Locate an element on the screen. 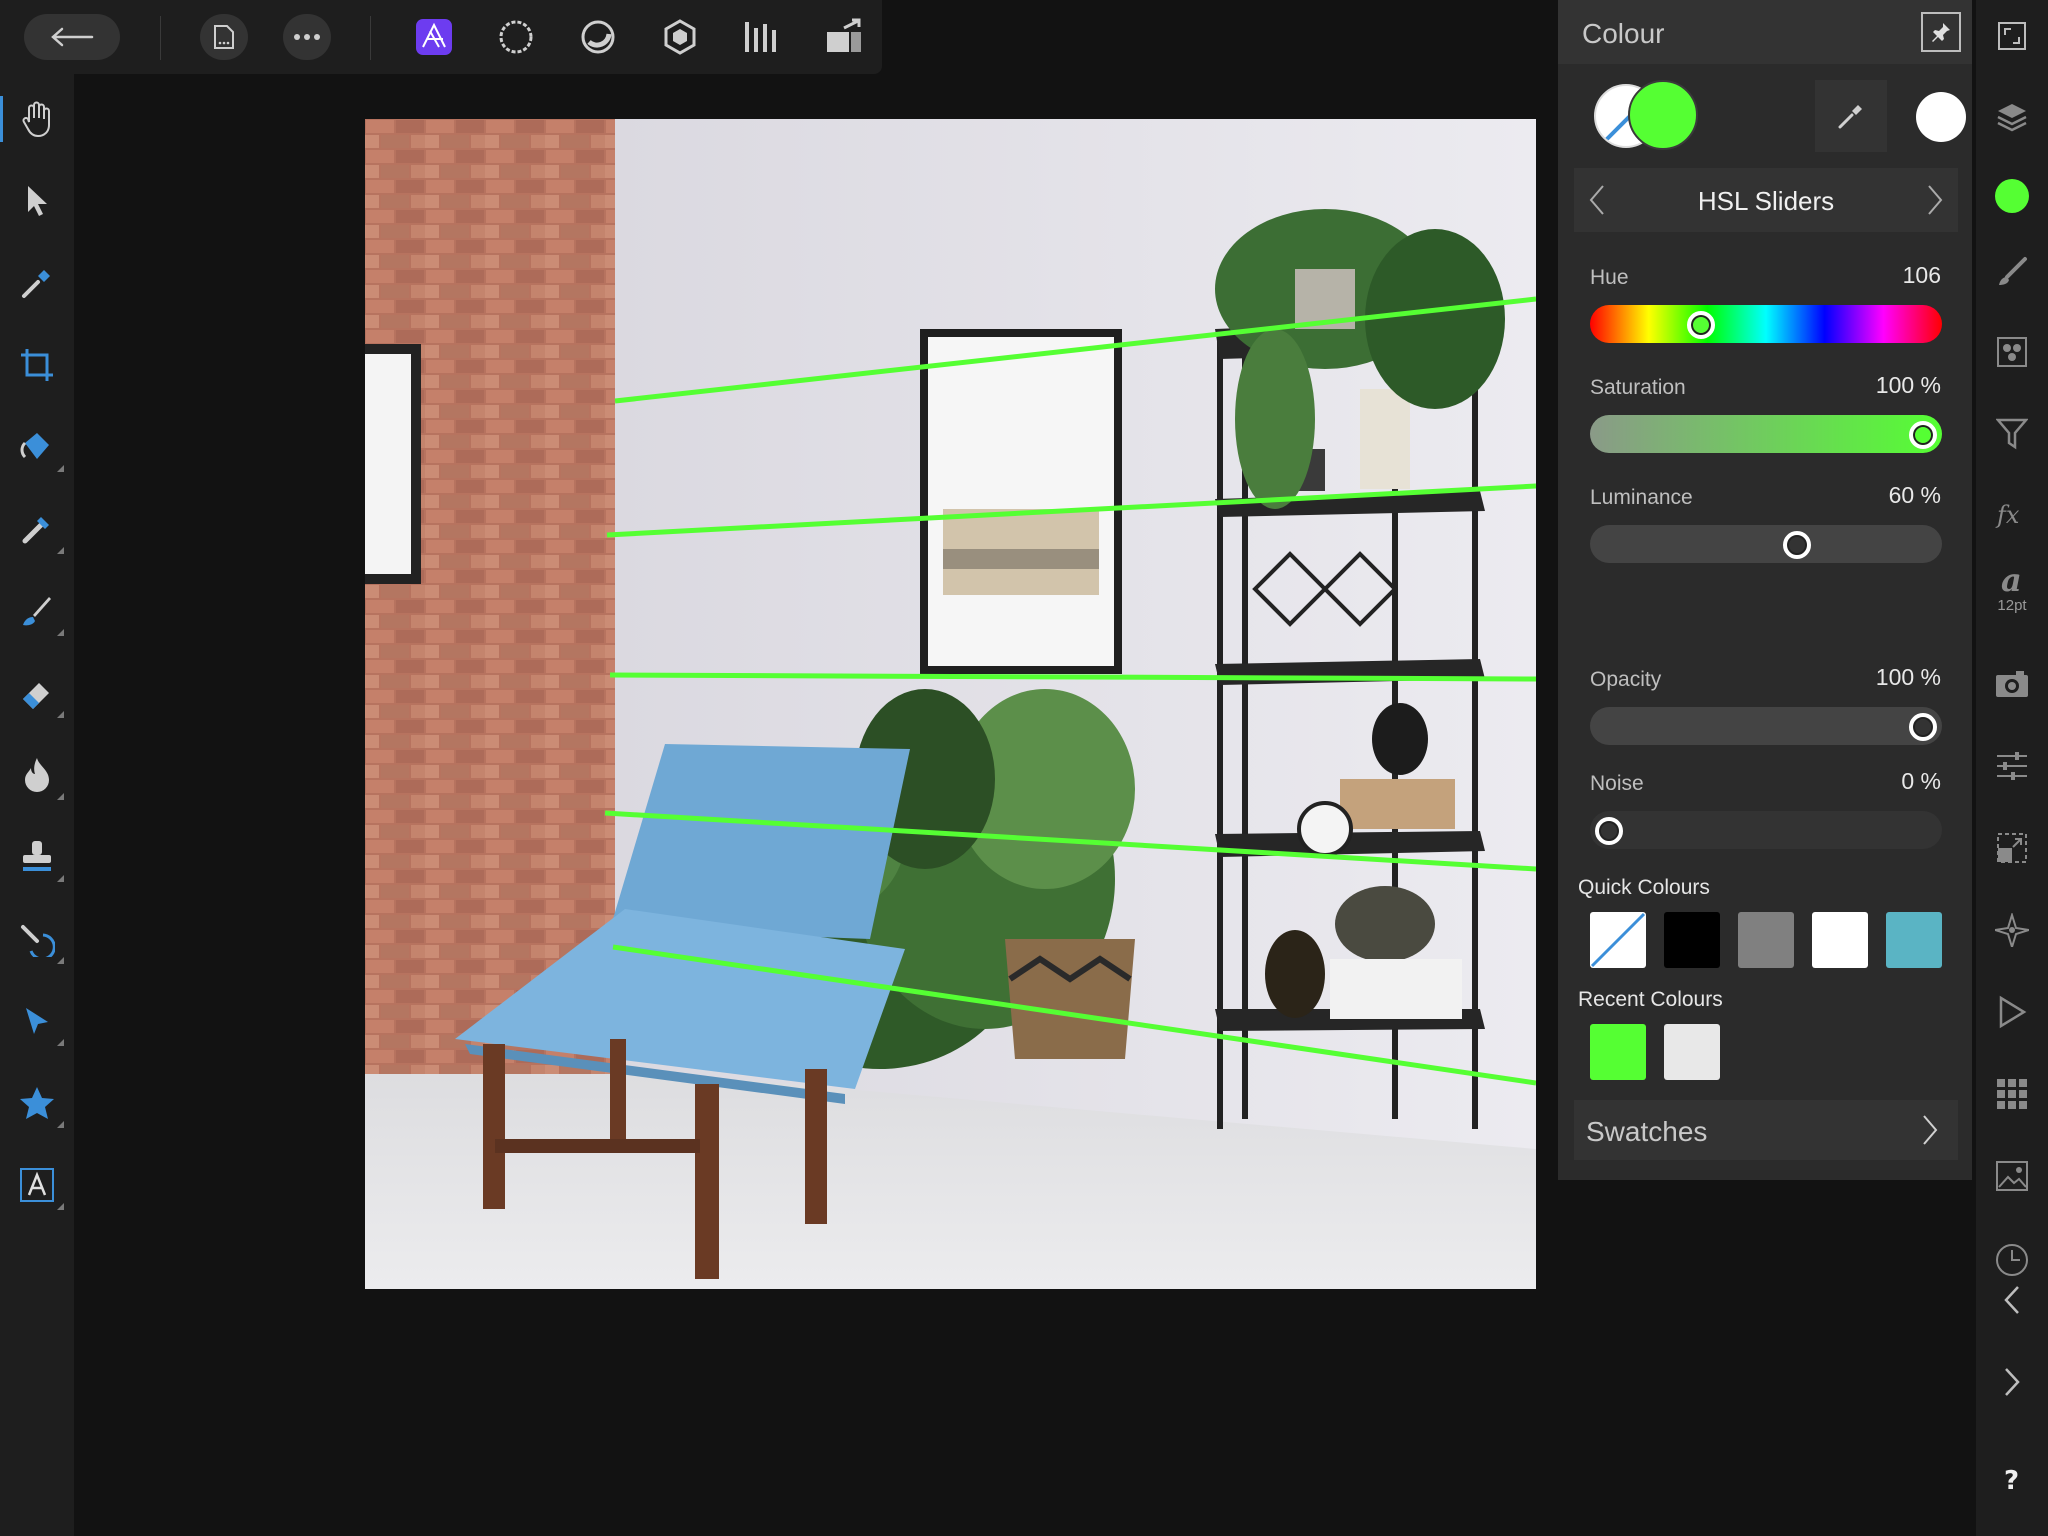 This screenshot has height=1536, width=2048. text-tool is located at coordinates (37, 1185).